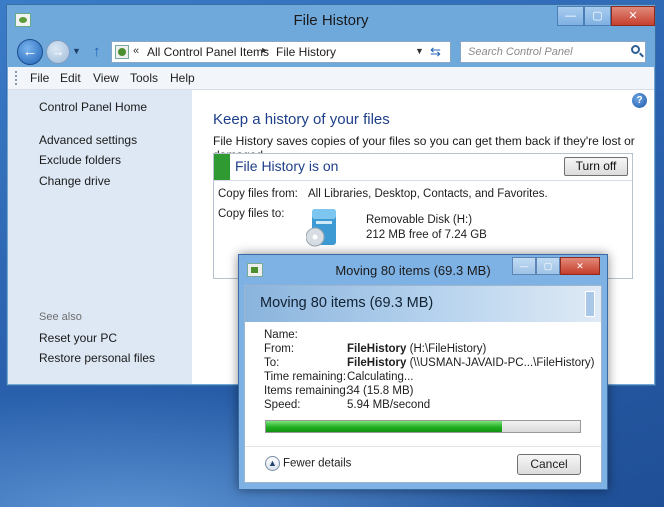 The image size is (664, 507). What do you see at coordinates (502, 363) in the screenshot?
I see `to-path: (\\USMAN-JAVAID-PC...\FileHistory)` at bounding box center [502, 363].